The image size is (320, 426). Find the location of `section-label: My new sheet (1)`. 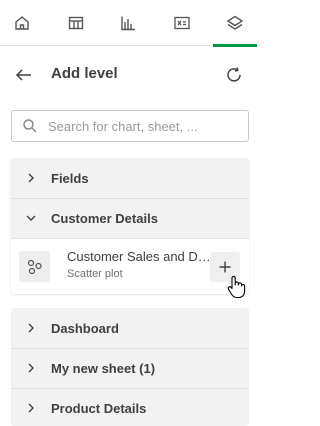

section-label: My new sheet (1) is located at coordinates (103, 368).